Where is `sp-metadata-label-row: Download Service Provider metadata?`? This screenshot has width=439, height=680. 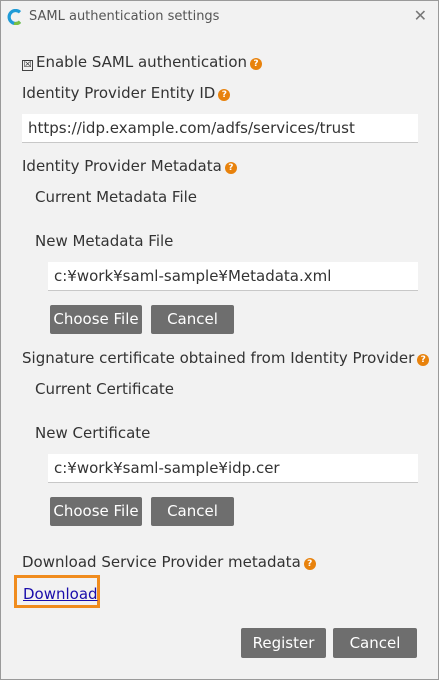 sp-metadata-label-row: Download Service Provider metadata? is located at coordinates (169, 562).